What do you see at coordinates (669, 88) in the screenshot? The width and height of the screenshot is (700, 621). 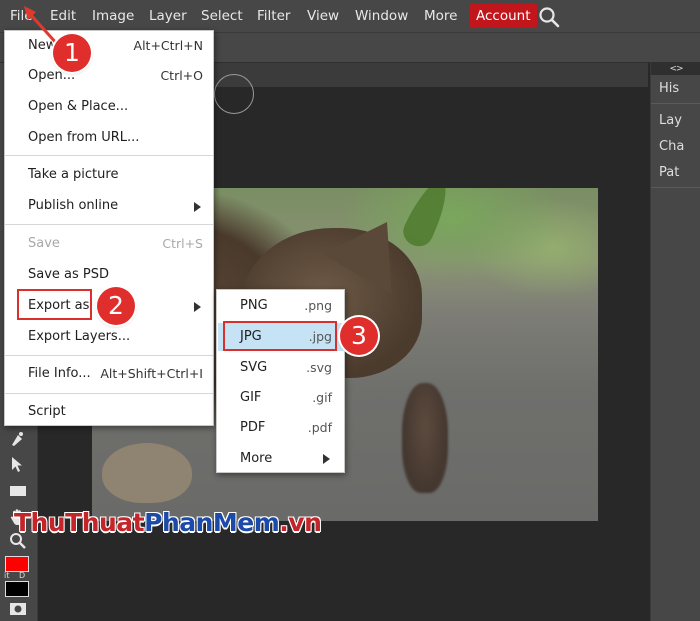 I see `tab-history: His` at bounding box center [669, 88].